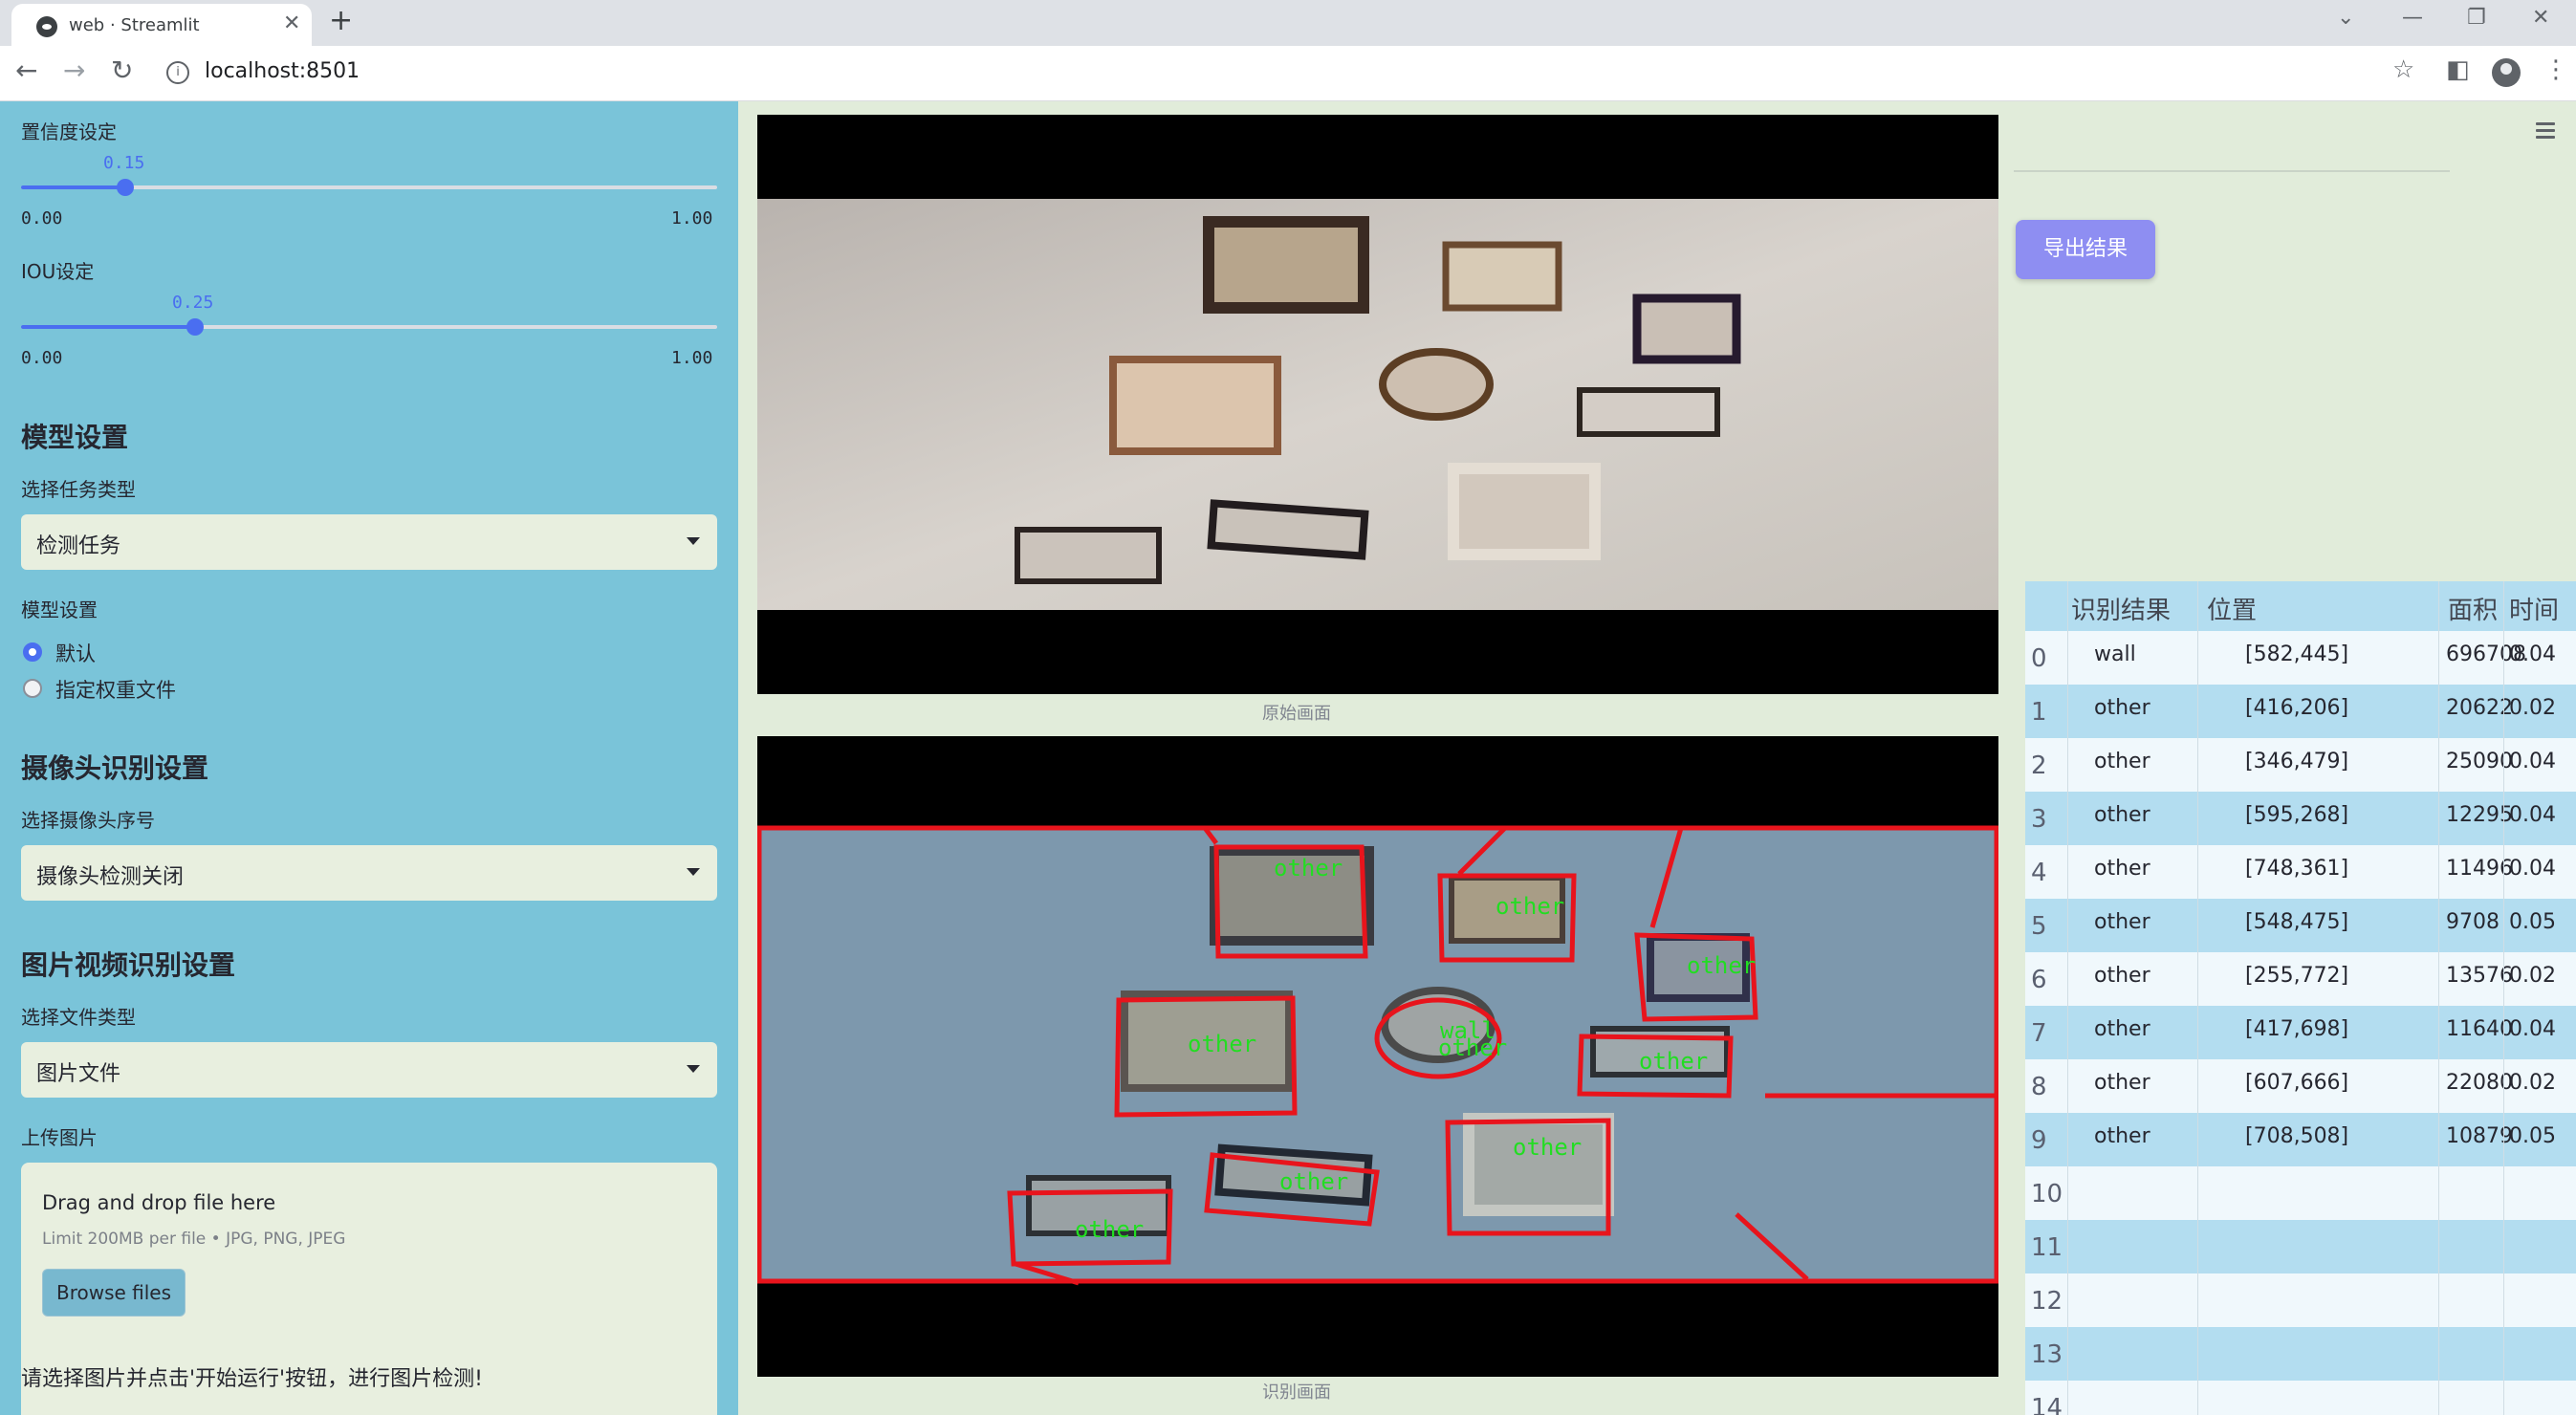  What do you see at coordinates (2345, 18) in the screenshot?
I see `tab-search-chevron-icon: ⌄` at bounding box center [2345, 18].